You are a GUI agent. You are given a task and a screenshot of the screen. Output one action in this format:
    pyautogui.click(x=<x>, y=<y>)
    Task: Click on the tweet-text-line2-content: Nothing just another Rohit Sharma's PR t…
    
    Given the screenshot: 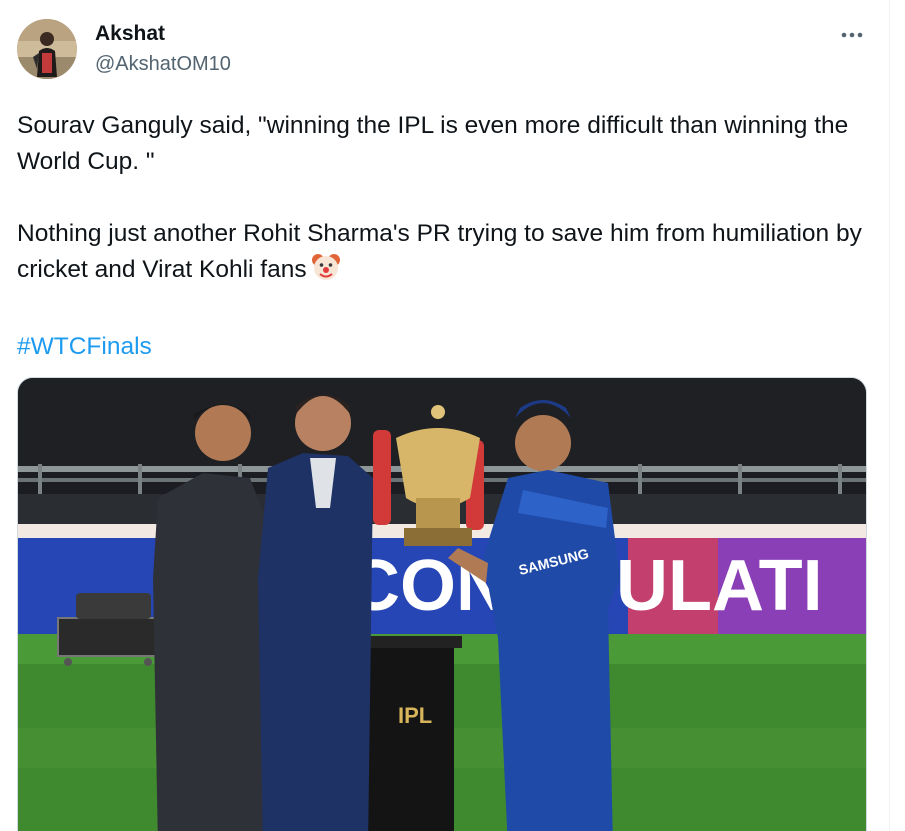 What is the action you would take?
    pyautogui.click(x=439, y=251)
    